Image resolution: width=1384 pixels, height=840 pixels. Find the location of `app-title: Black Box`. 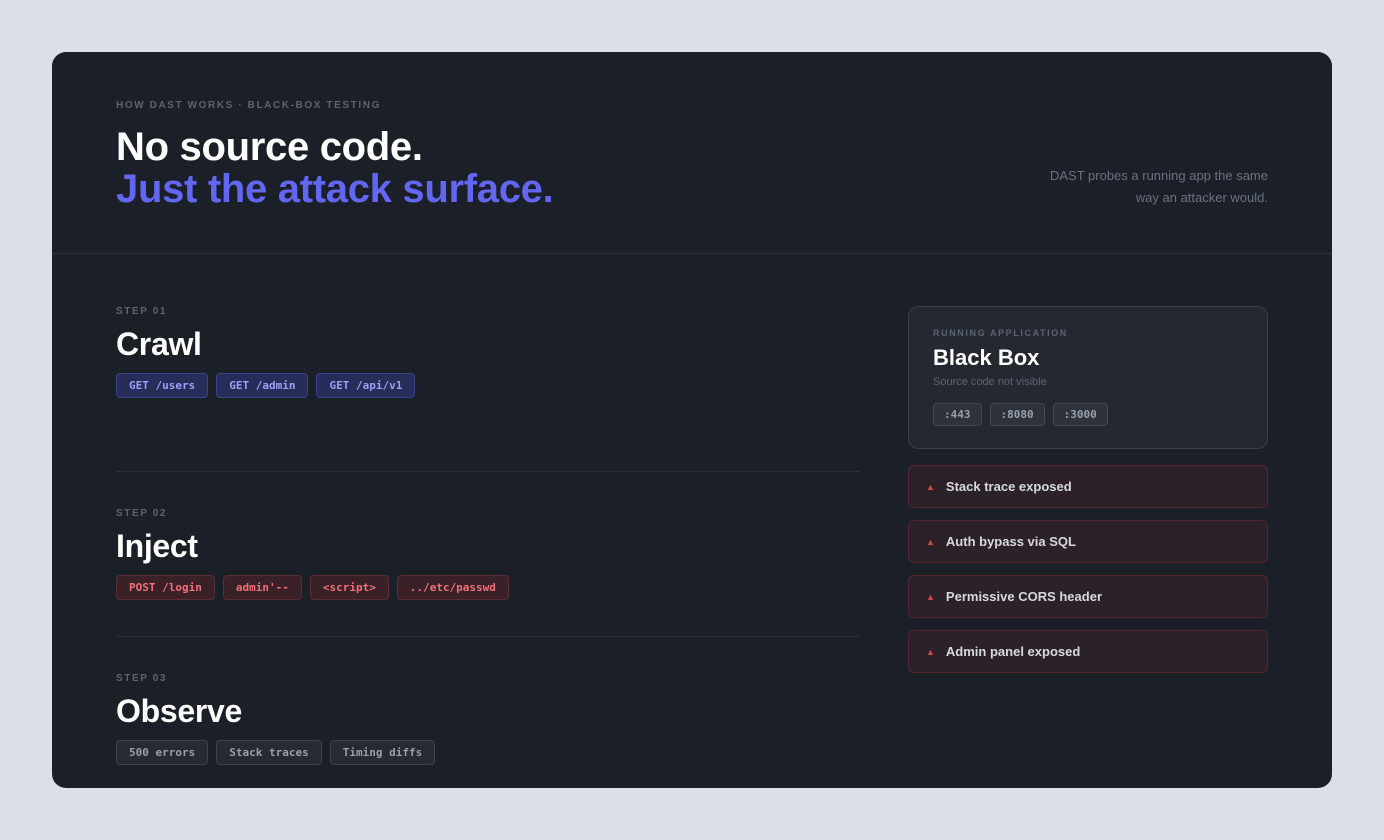

app-title: Black Box is located at coordinates (986, 357).